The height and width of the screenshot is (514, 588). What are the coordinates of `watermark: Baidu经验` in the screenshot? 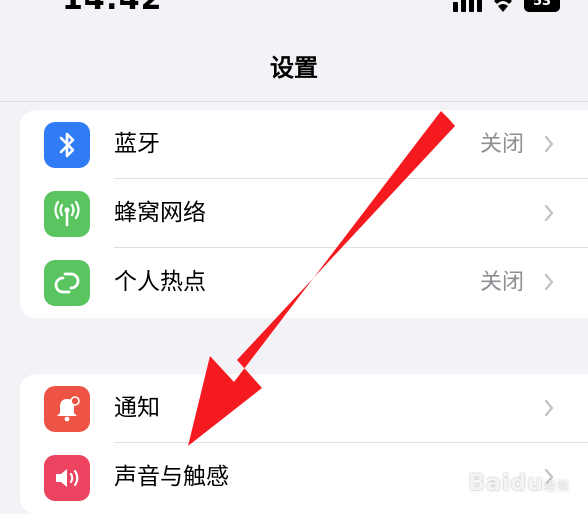 It's located at (519, 483).